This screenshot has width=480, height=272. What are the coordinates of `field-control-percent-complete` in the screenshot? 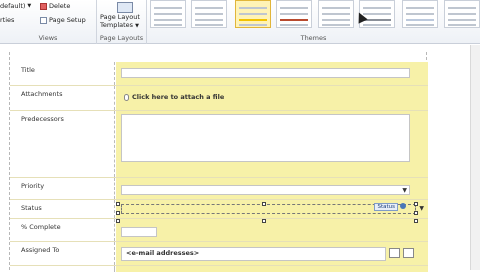 It's located at (272, 230).